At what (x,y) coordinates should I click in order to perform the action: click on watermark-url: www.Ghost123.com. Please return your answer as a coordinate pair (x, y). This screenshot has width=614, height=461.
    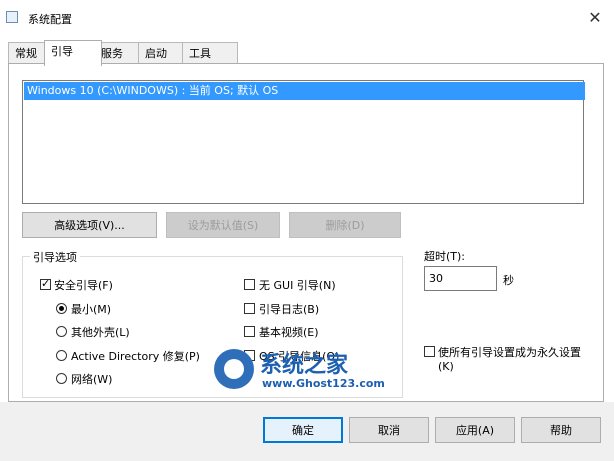
    Looking at the image, I should click on (323, 383).